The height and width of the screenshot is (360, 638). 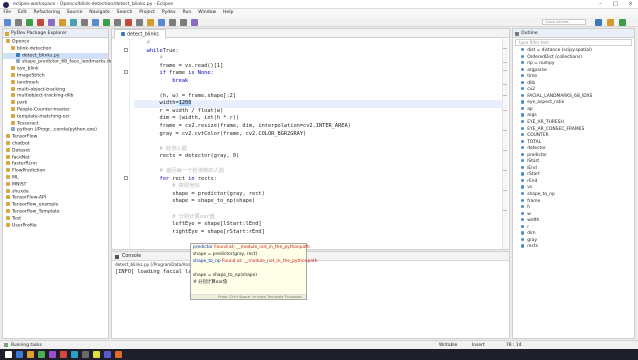 What do you see at coordinates (55, 69) in the screenshot?
I see `tree-item: eye_blink` at bounding box center [55, 69].